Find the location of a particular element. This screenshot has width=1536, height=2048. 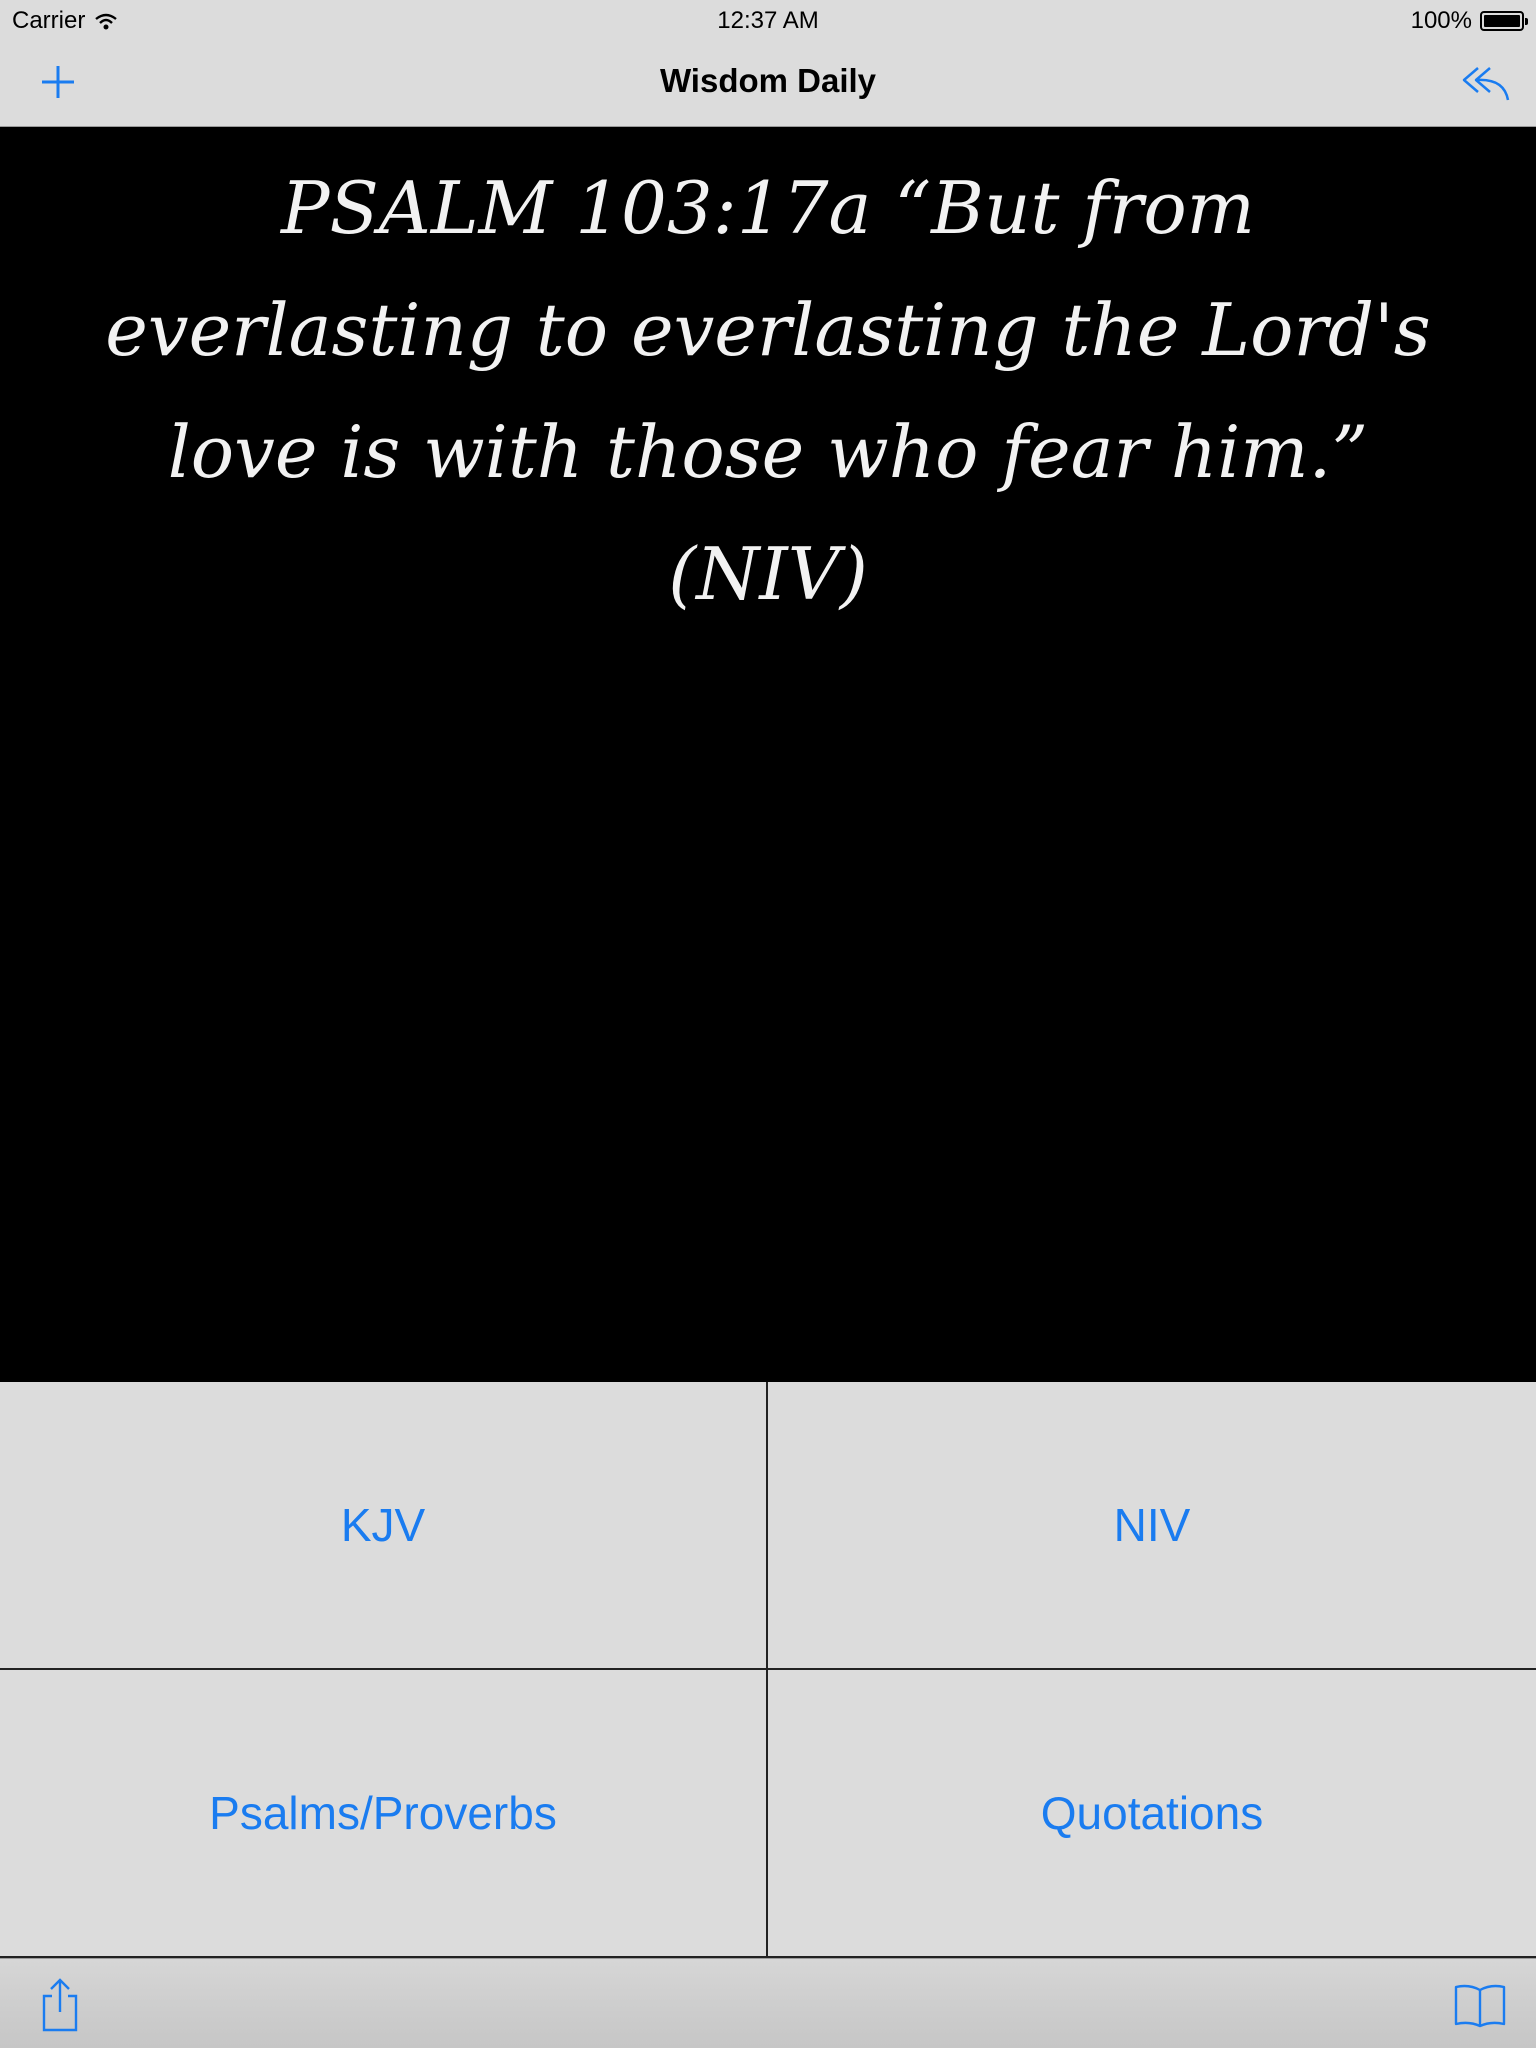

status-bar: Carrier 12:37 AM 100% is located at coordinates (768, 20).